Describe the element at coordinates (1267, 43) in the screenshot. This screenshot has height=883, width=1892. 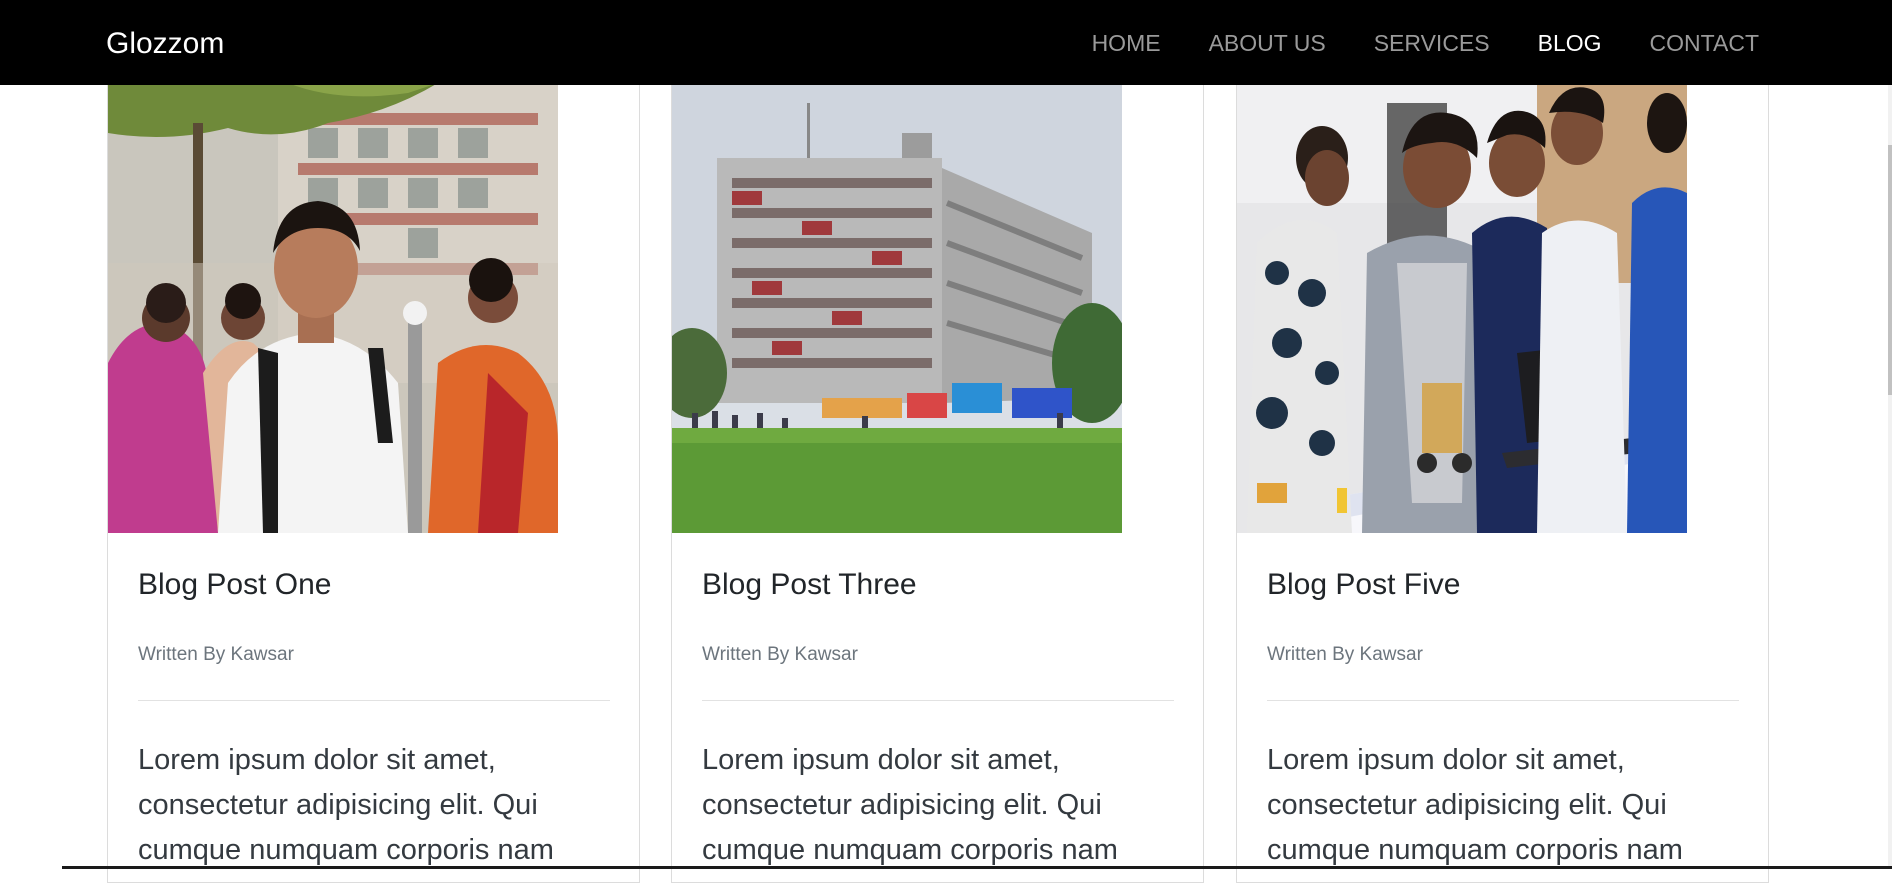
I see `nav-link-about-us: ABOUT US` at that location.